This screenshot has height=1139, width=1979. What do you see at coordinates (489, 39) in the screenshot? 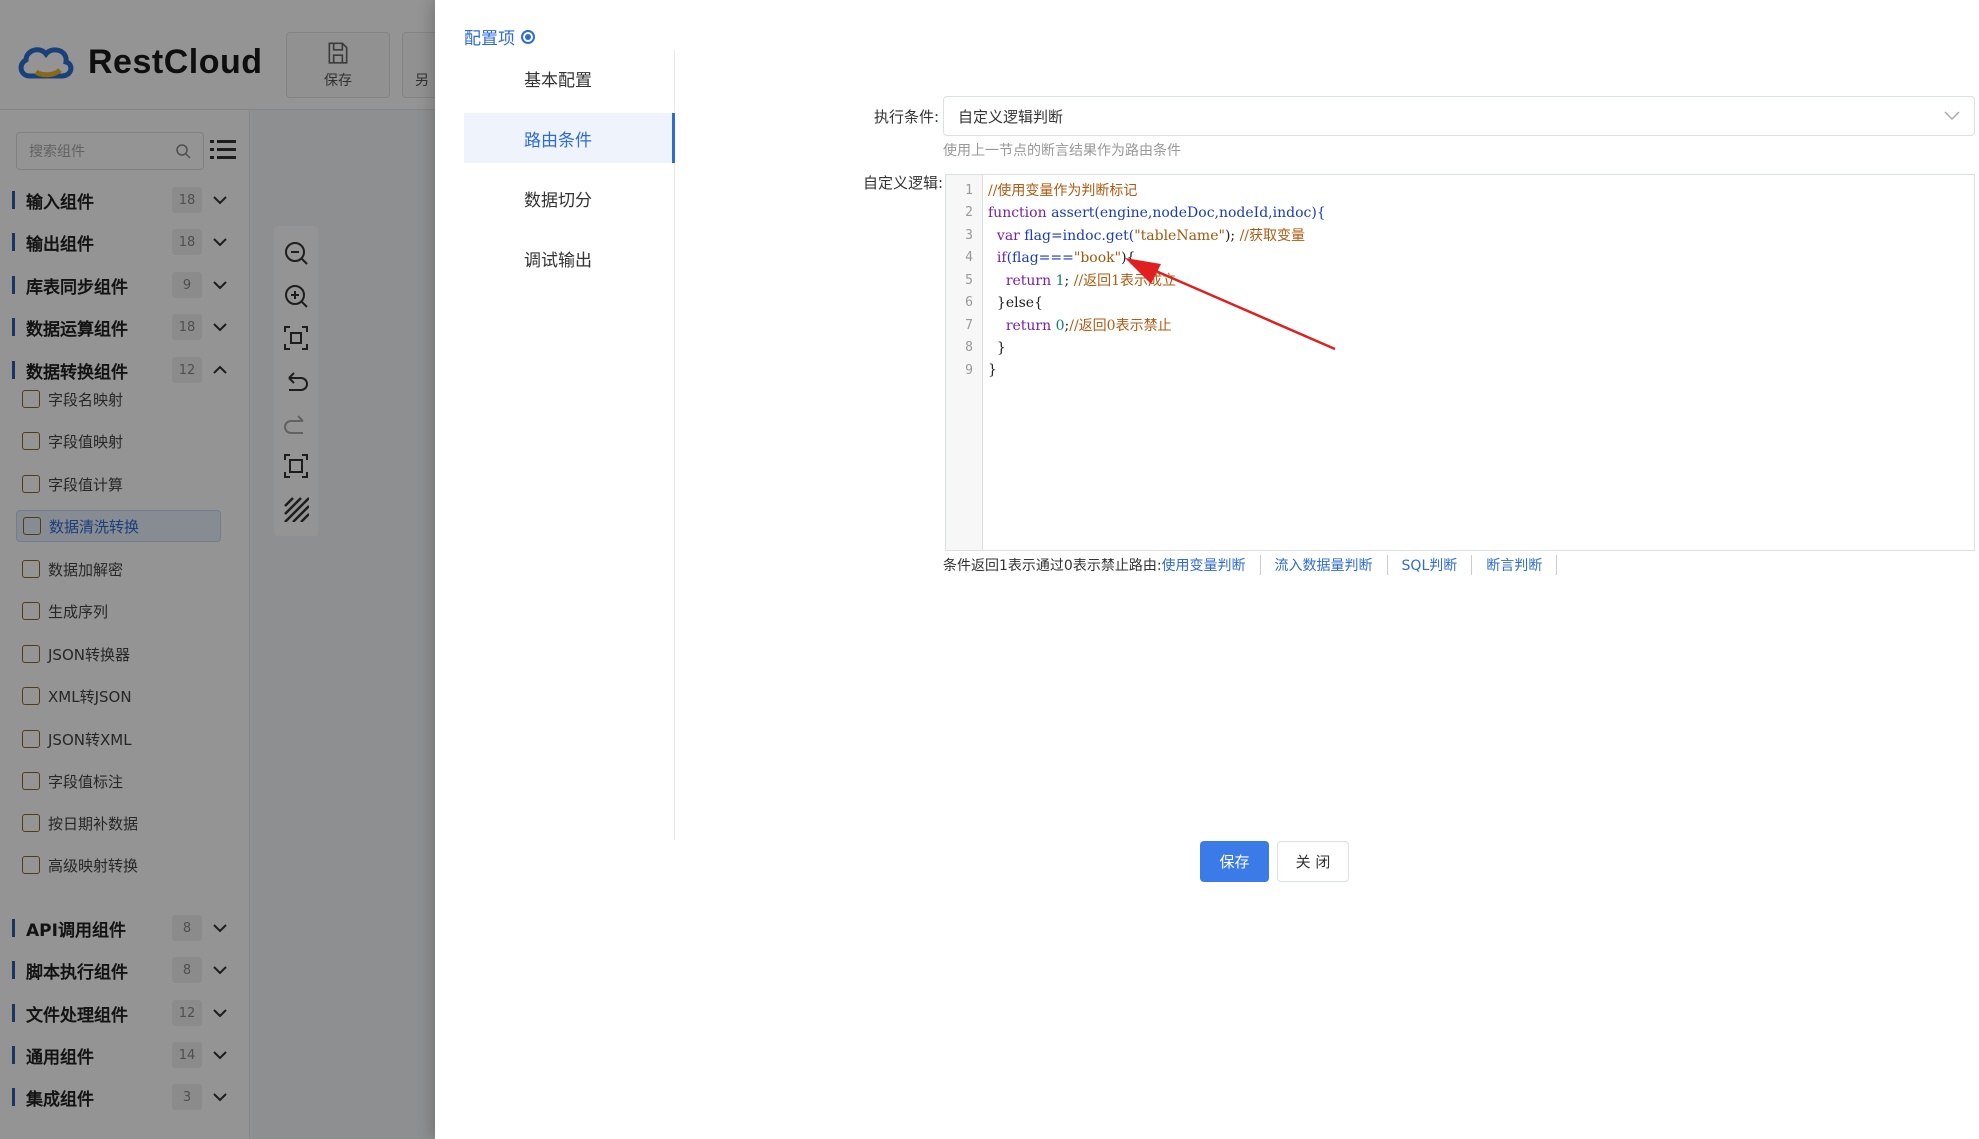
I see `drawer-title-text: 配置项` at bounding box center [489, 39].